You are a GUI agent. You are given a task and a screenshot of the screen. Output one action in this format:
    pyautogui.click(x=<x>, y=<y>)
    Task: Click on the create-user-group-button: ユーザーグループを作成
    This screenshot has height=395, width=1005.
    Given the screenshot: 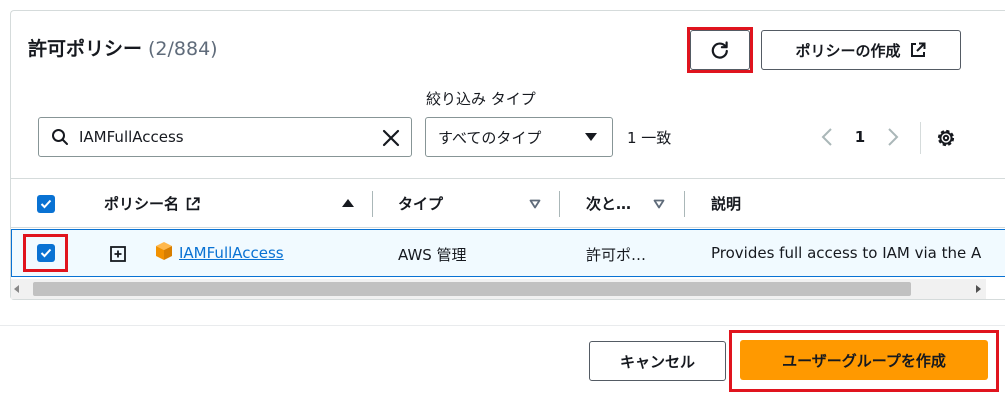 What is the action you would take?
    pyautogui.click(x=864, y=360)
    